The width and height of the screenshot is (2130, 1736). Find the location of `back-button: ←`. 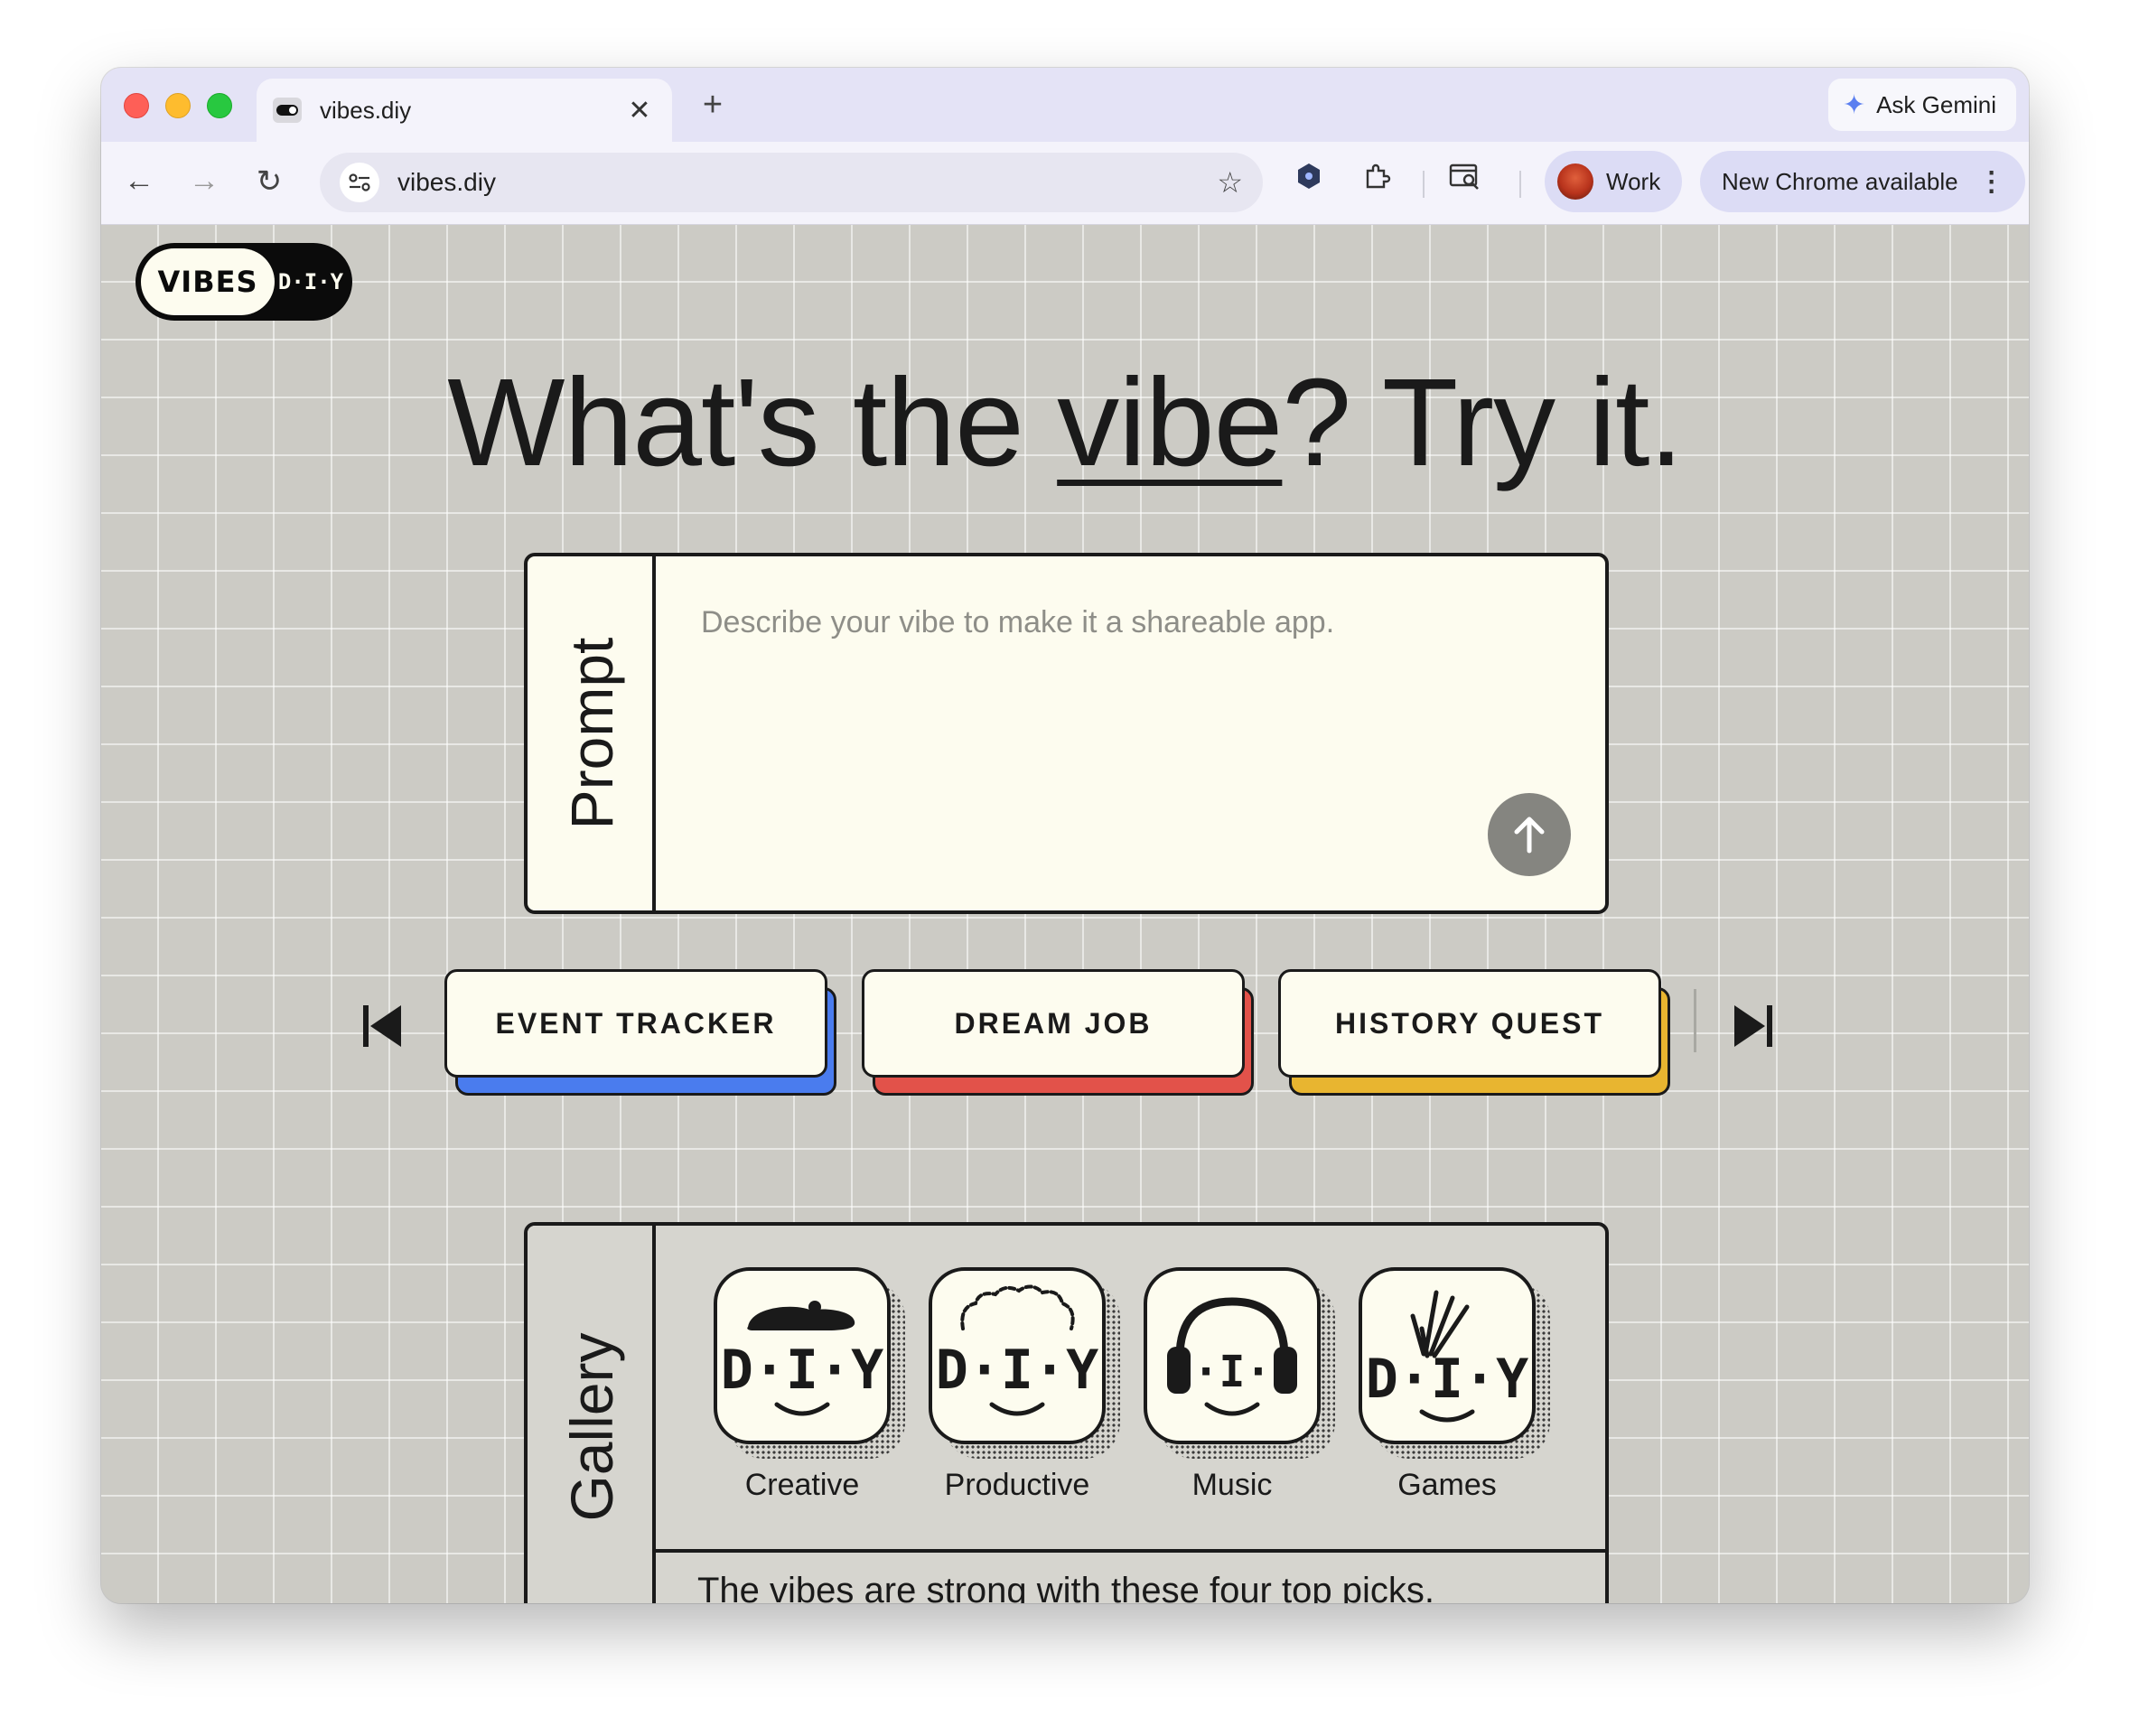

back-button: ← is located at coordinates (139, 181).